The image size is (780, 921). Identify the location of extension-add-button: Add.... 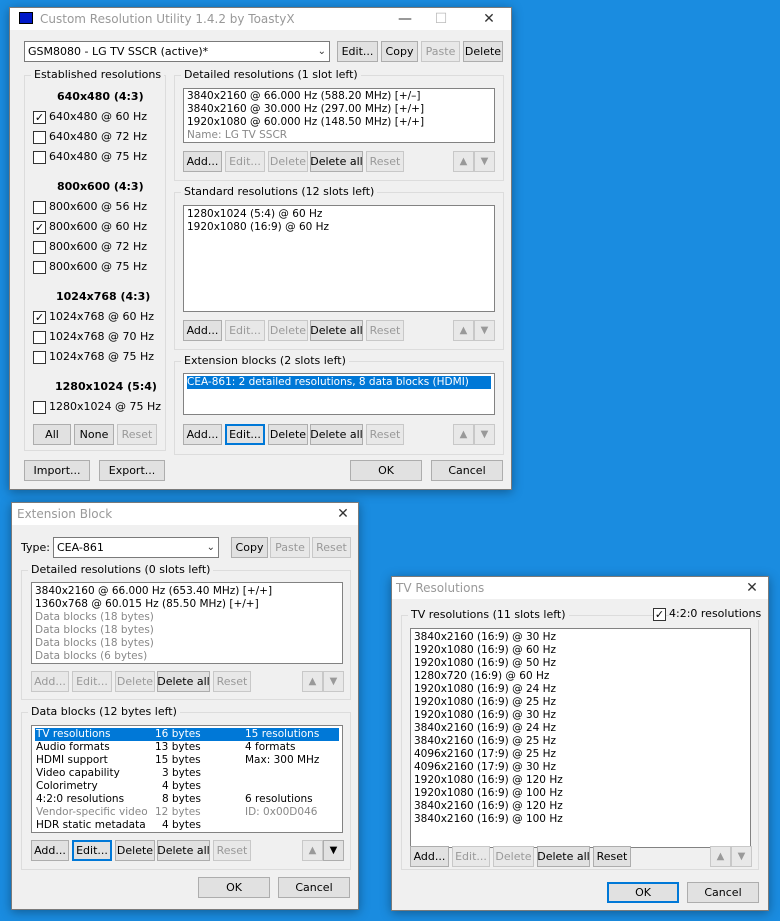
(202, 434).